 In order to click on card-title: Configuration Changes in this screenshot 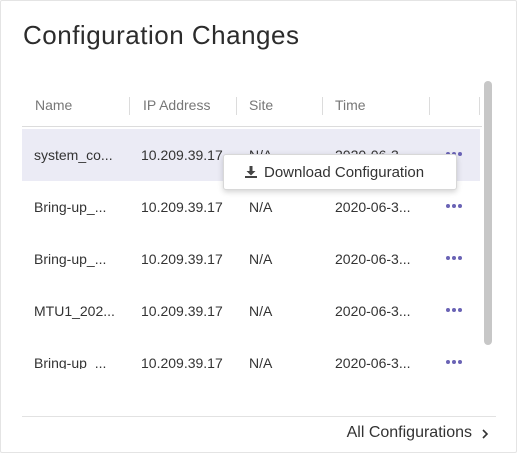, I will do `click(161, 35)`.